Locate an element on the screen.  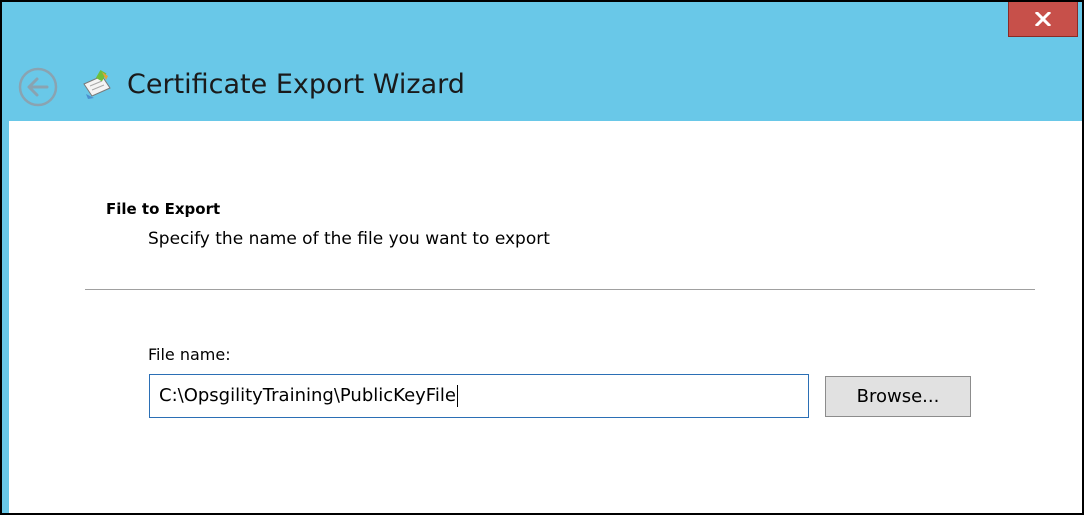
back-arrow-icon is located at coordinates (38, 87).